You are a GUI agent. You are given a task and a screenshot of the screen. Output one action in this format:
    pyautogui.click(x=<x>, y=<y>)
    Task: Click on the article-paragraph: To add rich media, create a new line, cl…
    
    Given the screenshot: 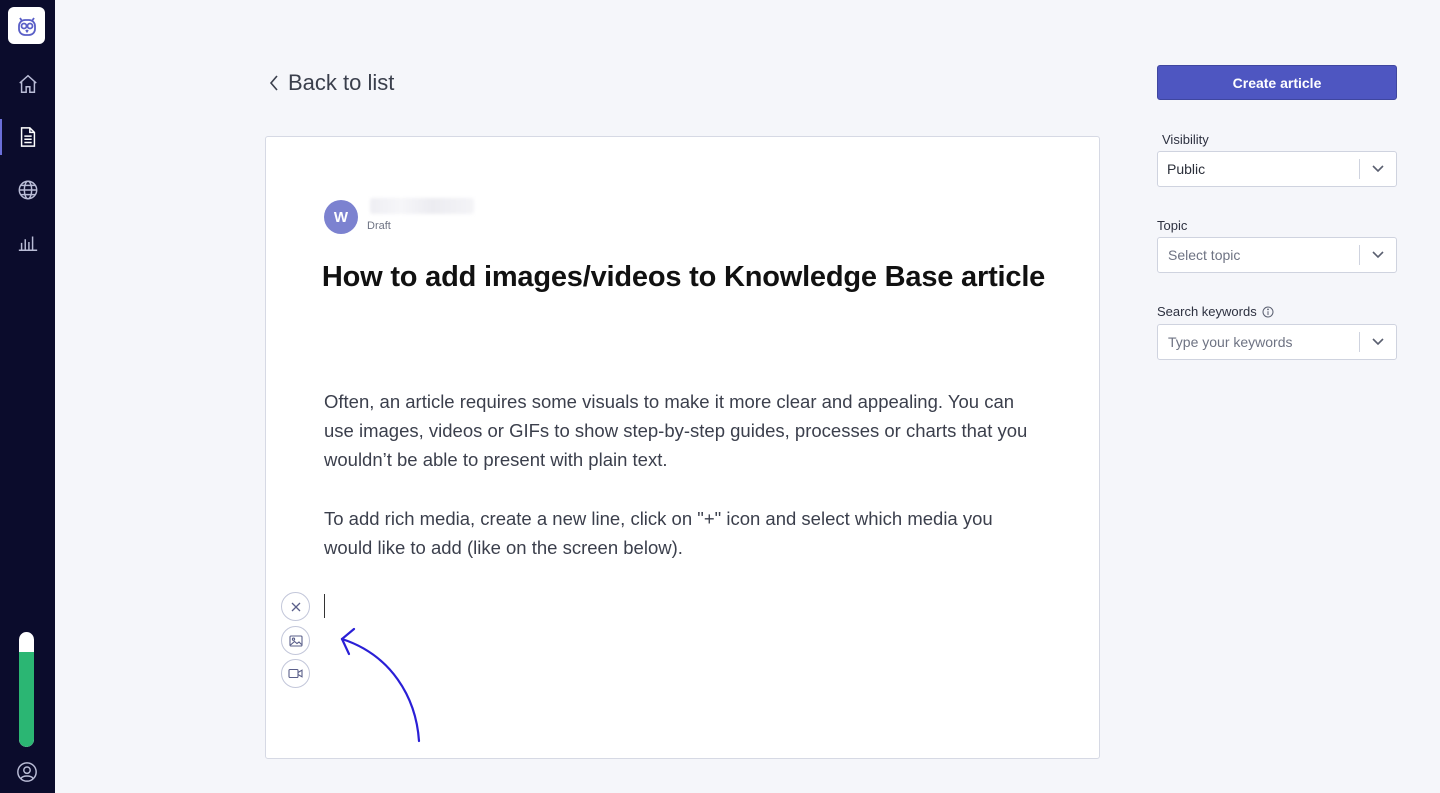 What is the action you would take?
    pyautogui.click(x=684, y=533)
    